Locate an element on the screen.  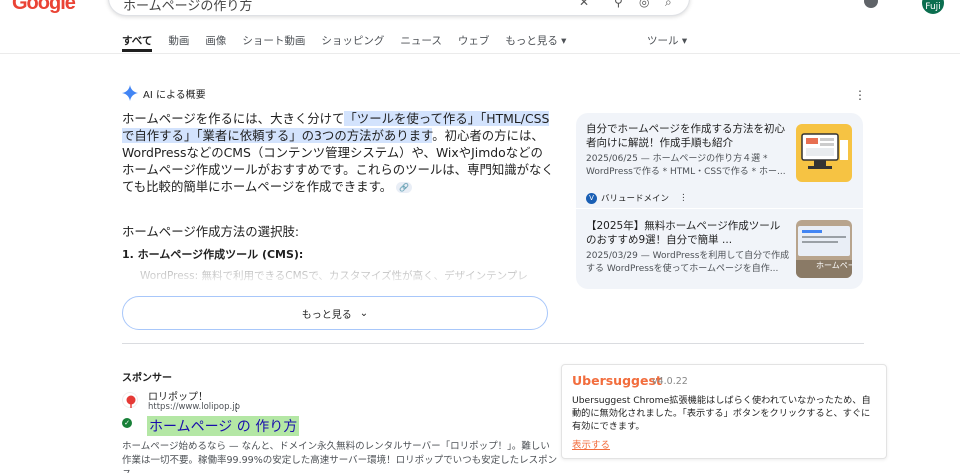
link-icon: 🔗 is located at coordinates (404, 187).